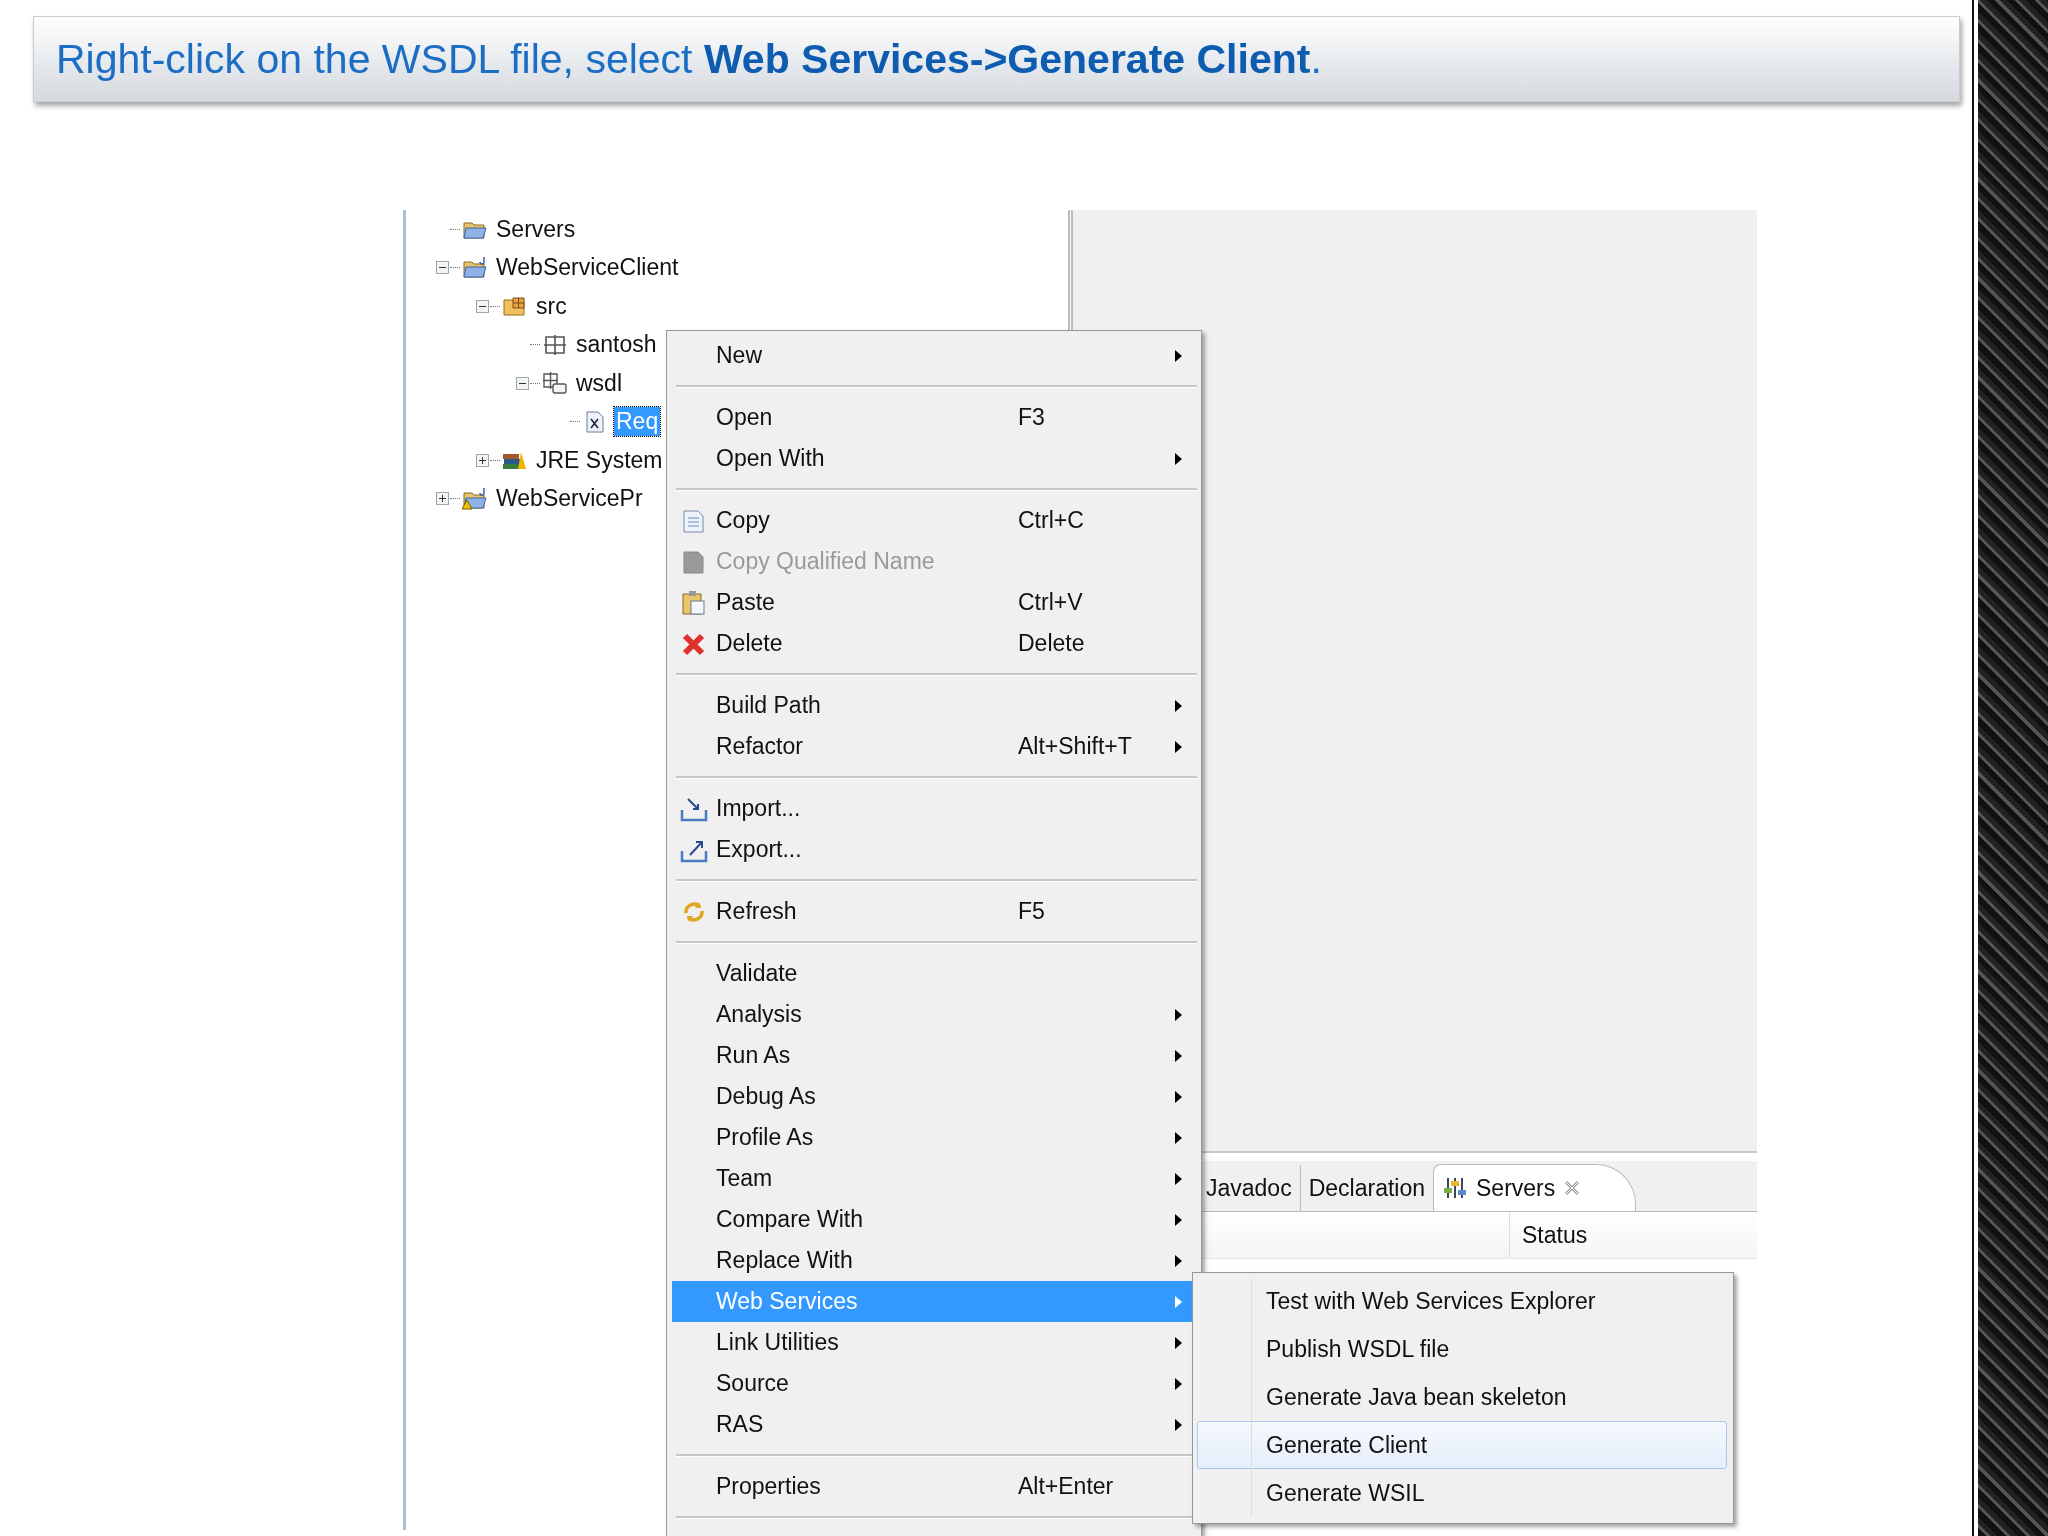  I want to click on menu-item: Open F3, so click(934, 417).